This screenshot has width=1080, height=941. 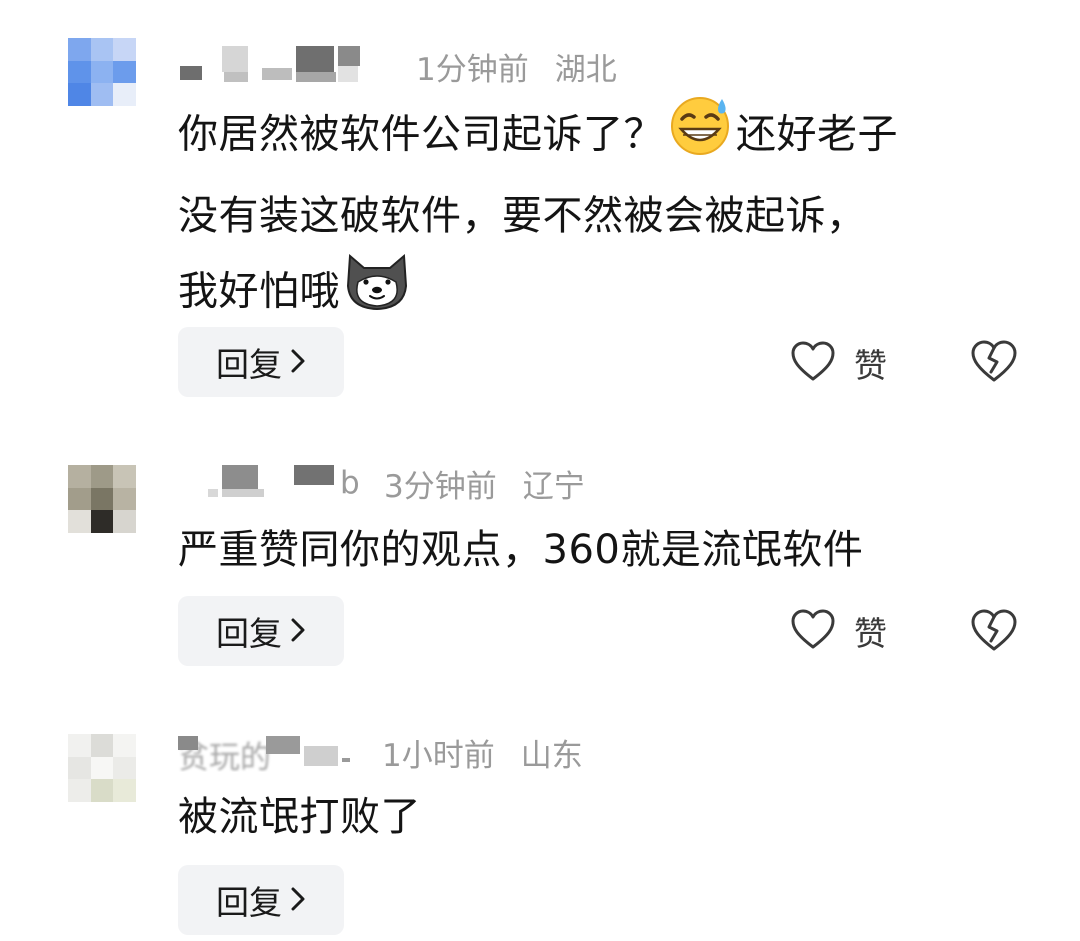 What do you see at coordinates (283, 66) in the screenshot?
I see `username-blurred` at bounding box center [283, 66].